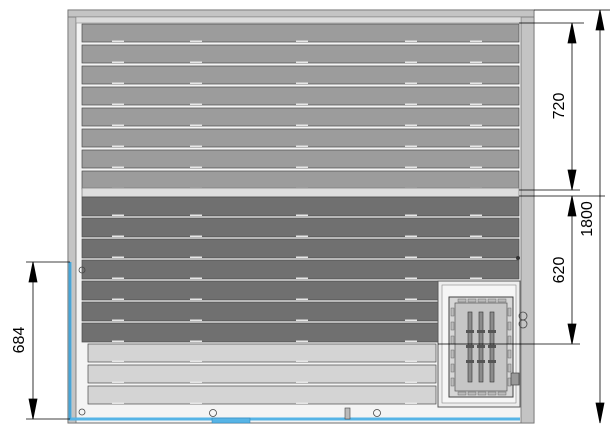 This screenshot has width=614, height=427. What do you see at coordinates (587, 219) in the screenshot?
I see `dimension-1800-label: 1800` at bounding box center [587, 219].